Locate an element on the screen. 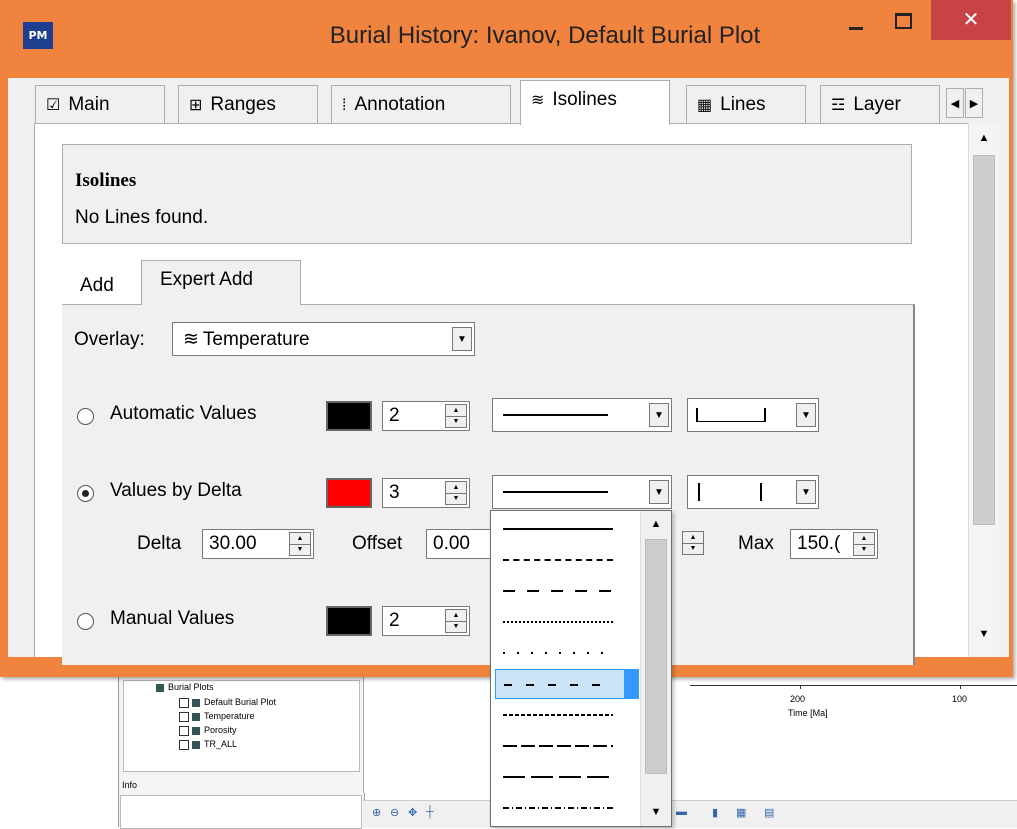 This screenshot has height=829, width=1017. min-value-spinner: ▲ ▼ is located at coordinates (689, 544).